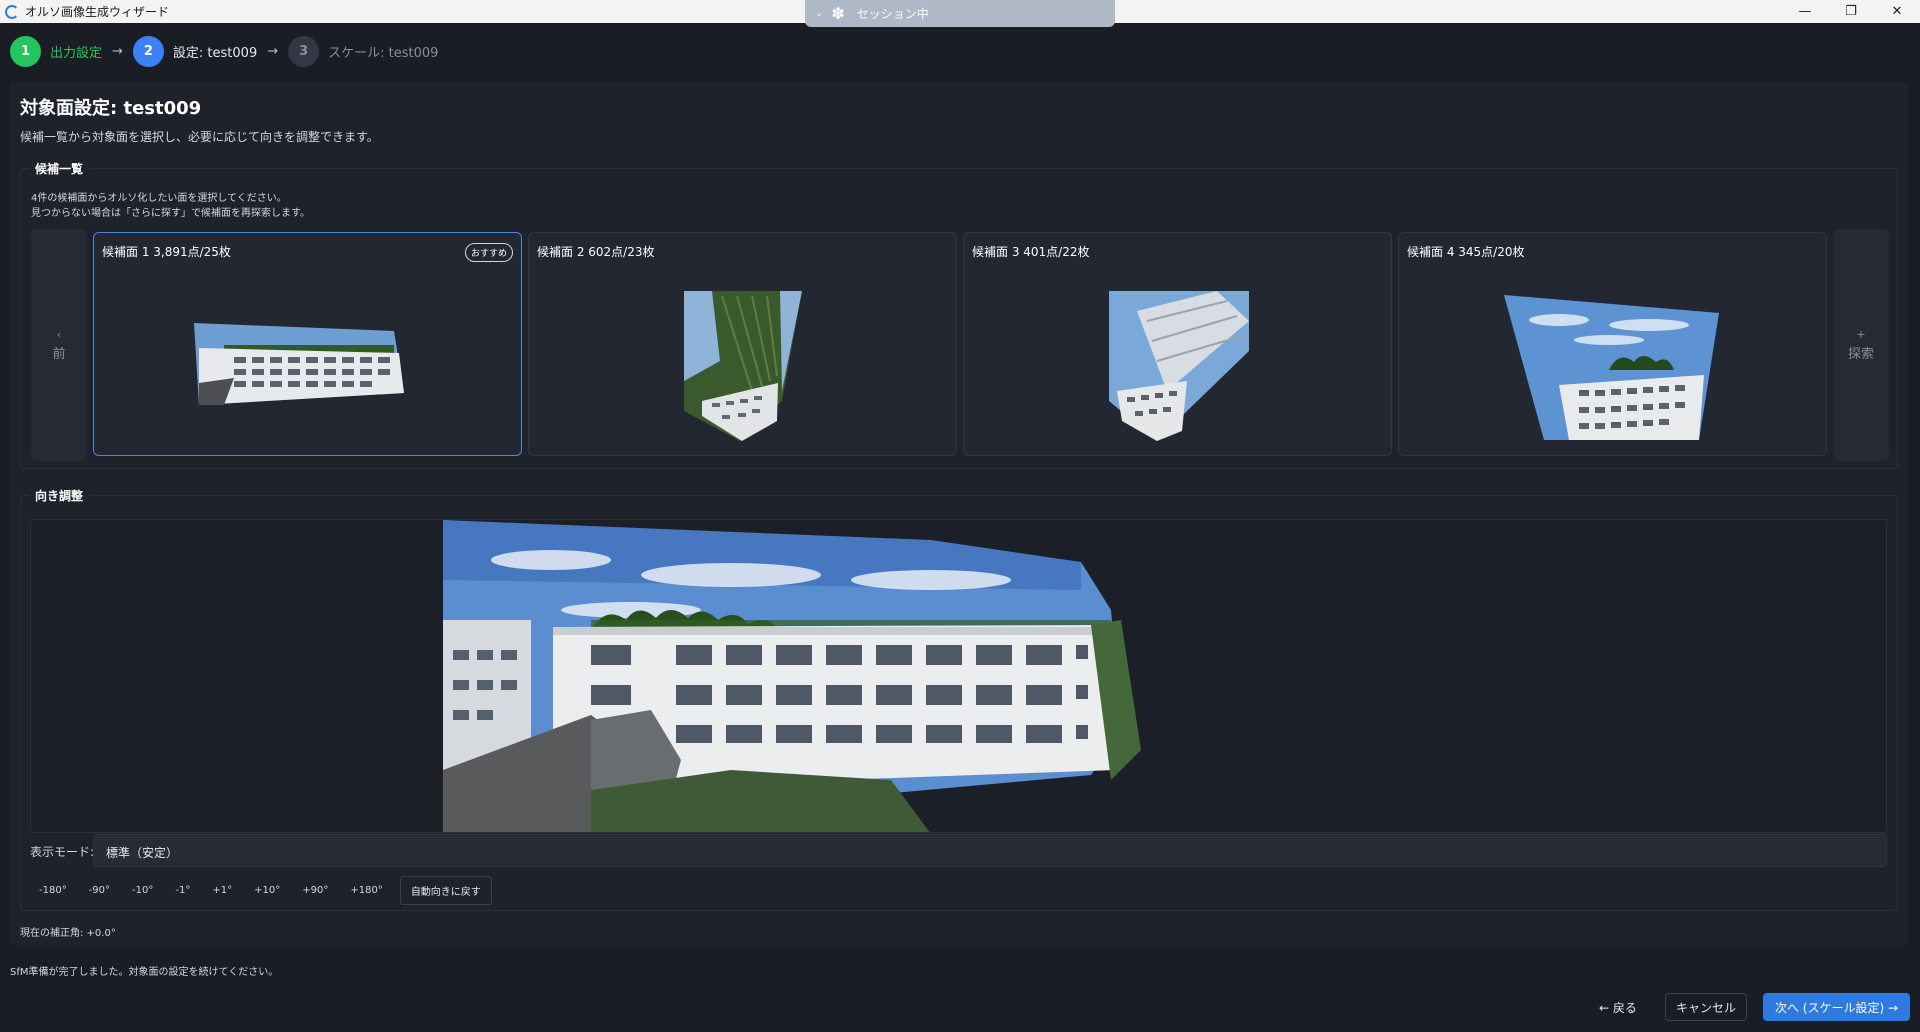 The width and height of the screenshot is (1920, 1032). Describe the element at coordinates (596, 252) in the screenshot. I see `candidate-label: 候補面 2 602点/23枚` at that location.